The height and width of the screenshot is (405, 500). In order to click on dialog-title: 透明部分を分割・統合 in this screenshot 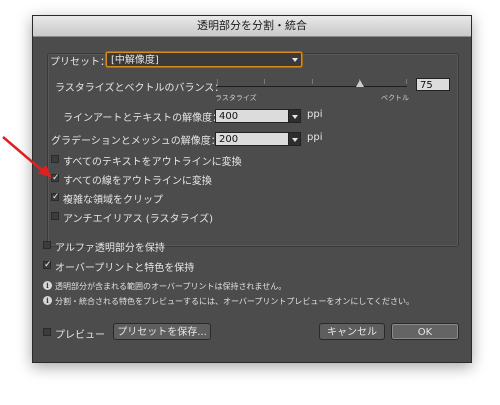, I will do `click(252, 26)`.